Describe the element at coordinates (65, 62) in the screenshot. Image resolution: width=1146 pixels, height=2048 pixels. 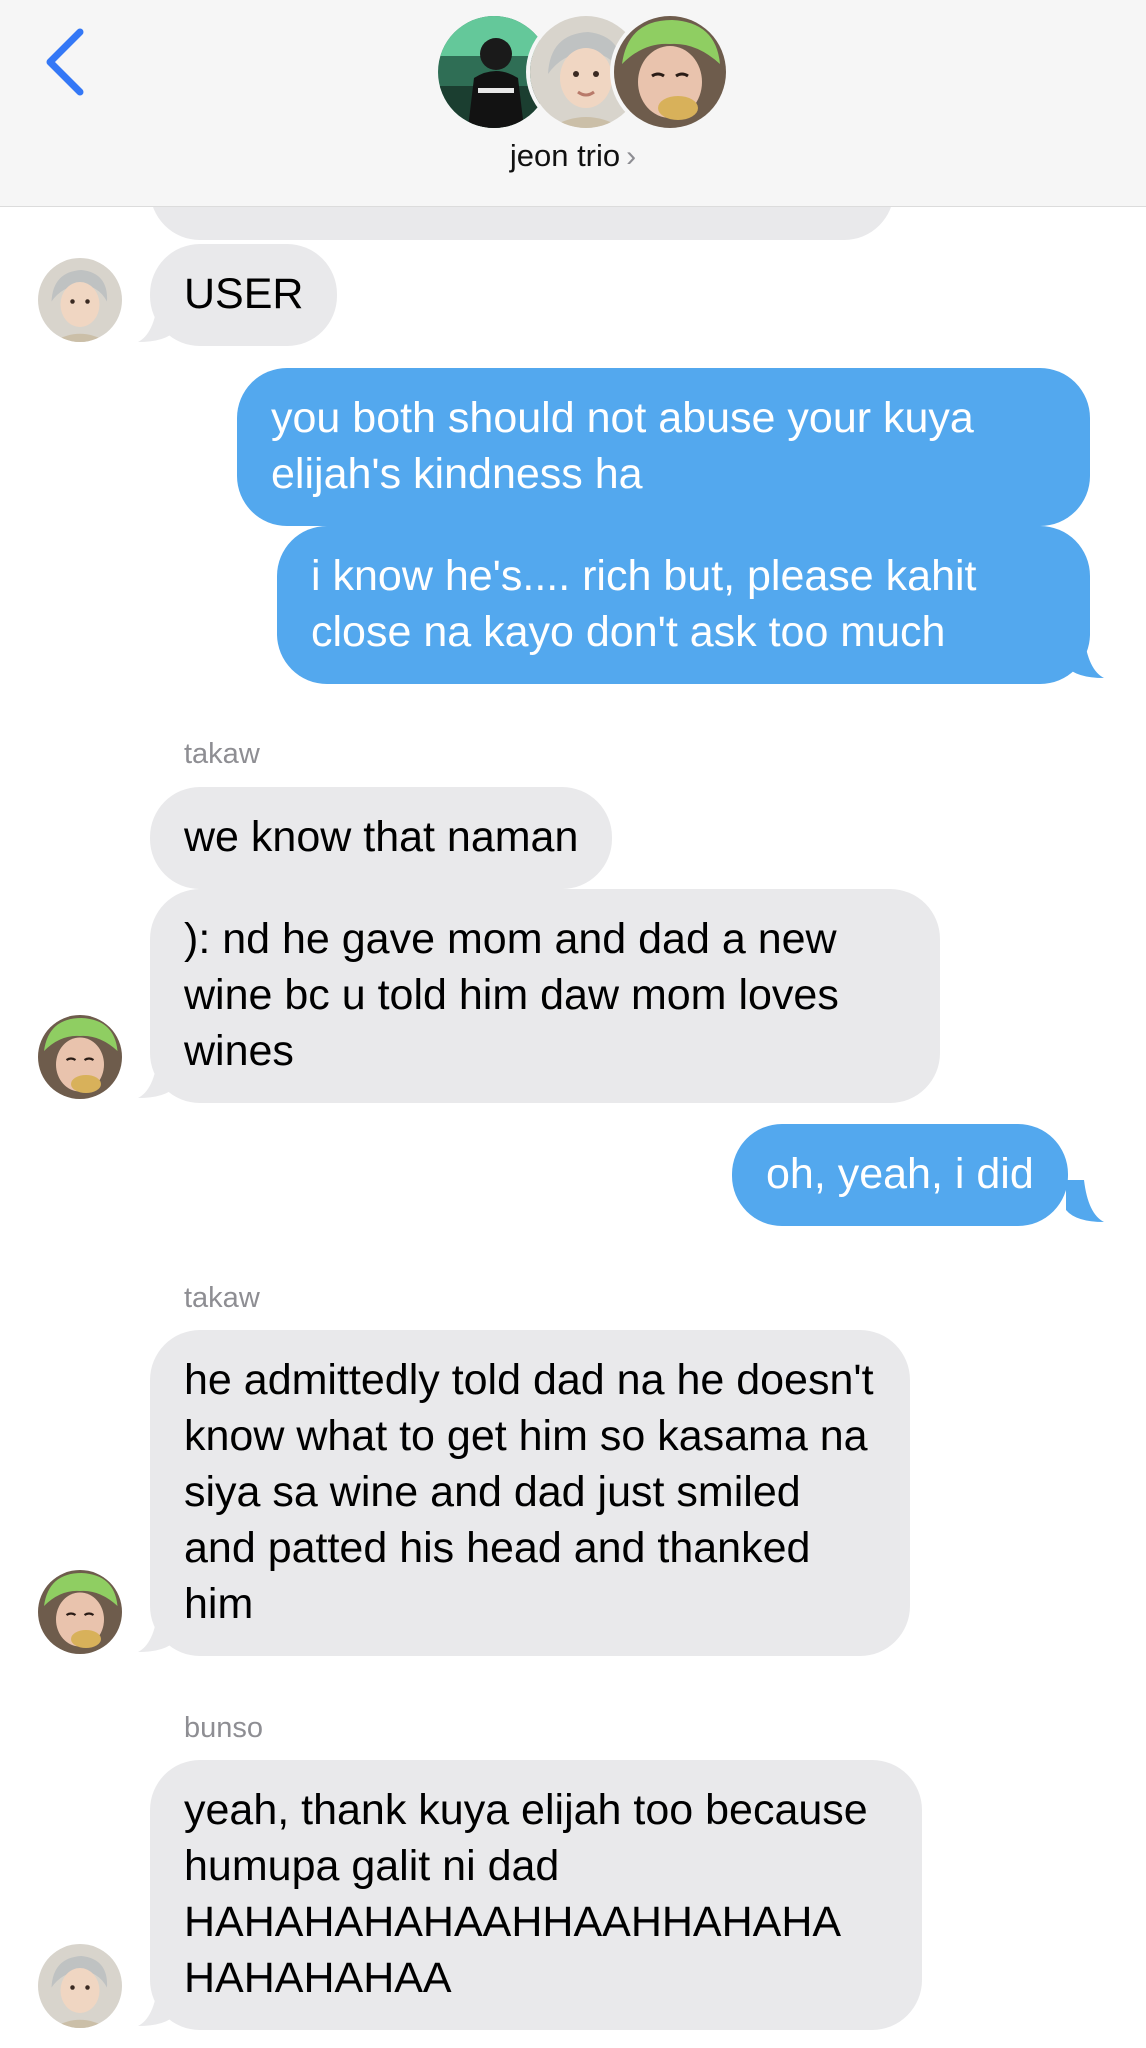
I see `chevron-left-icon` at that location.